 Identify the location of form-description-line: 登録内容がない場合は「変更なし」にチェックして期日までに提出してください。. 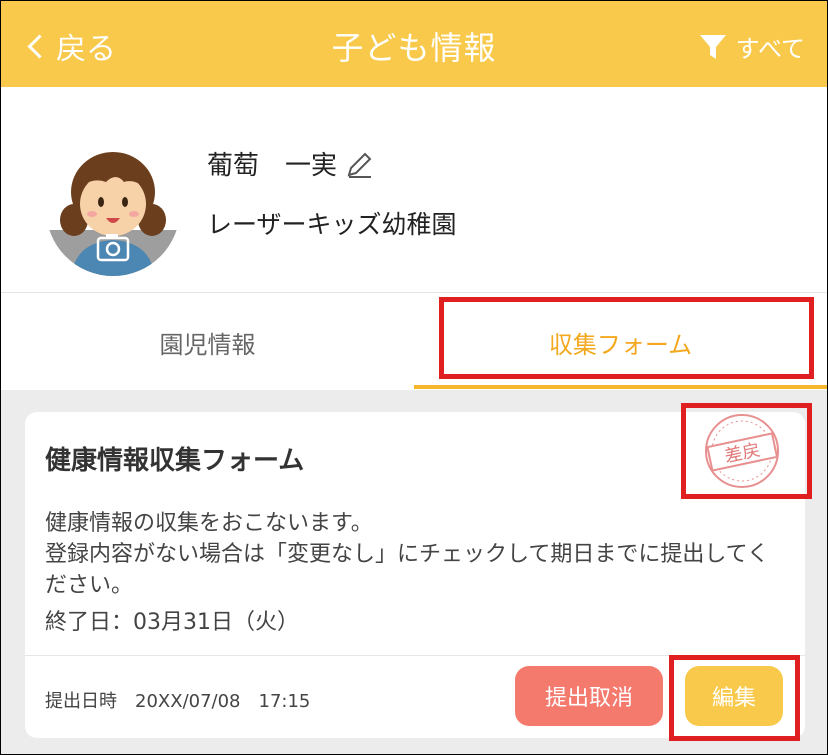
(407, 570).